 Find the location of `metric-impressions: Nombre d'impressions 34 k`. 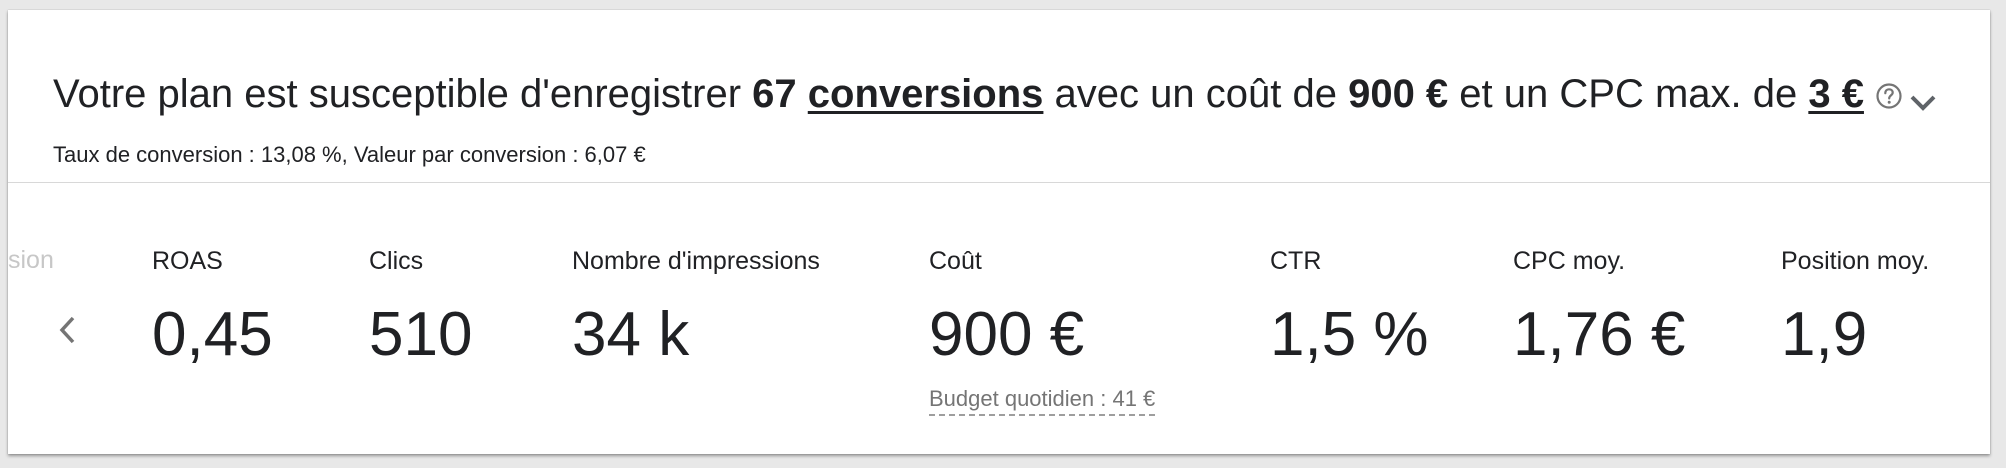

metric-impressions: Nombre d'impressions 34 k is located at coordinates (696, 308).